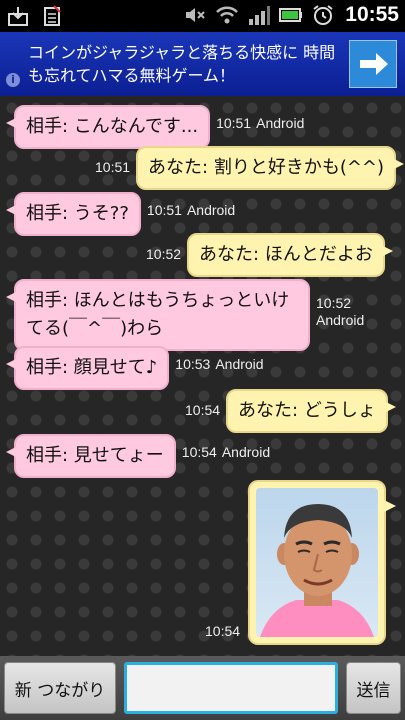 Image resolution: width=405 pixels, height=720 pixels. Describe the element at coordinates (231, 688) in the screenshot. I see `message-input` at that location.